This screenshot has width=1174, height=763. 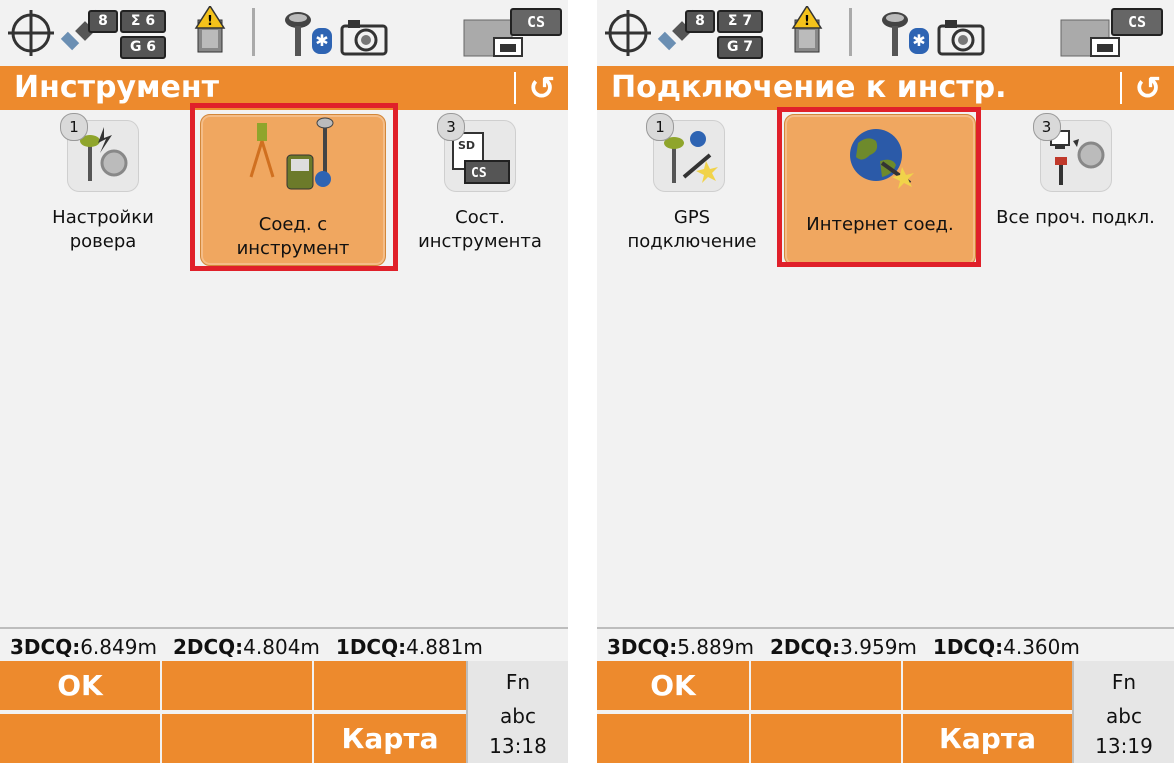 What do you see at coordinates (809, 87) in the screenshot?
I see `page-title: Подключение к инстр.` at bounding box center [809, 87].